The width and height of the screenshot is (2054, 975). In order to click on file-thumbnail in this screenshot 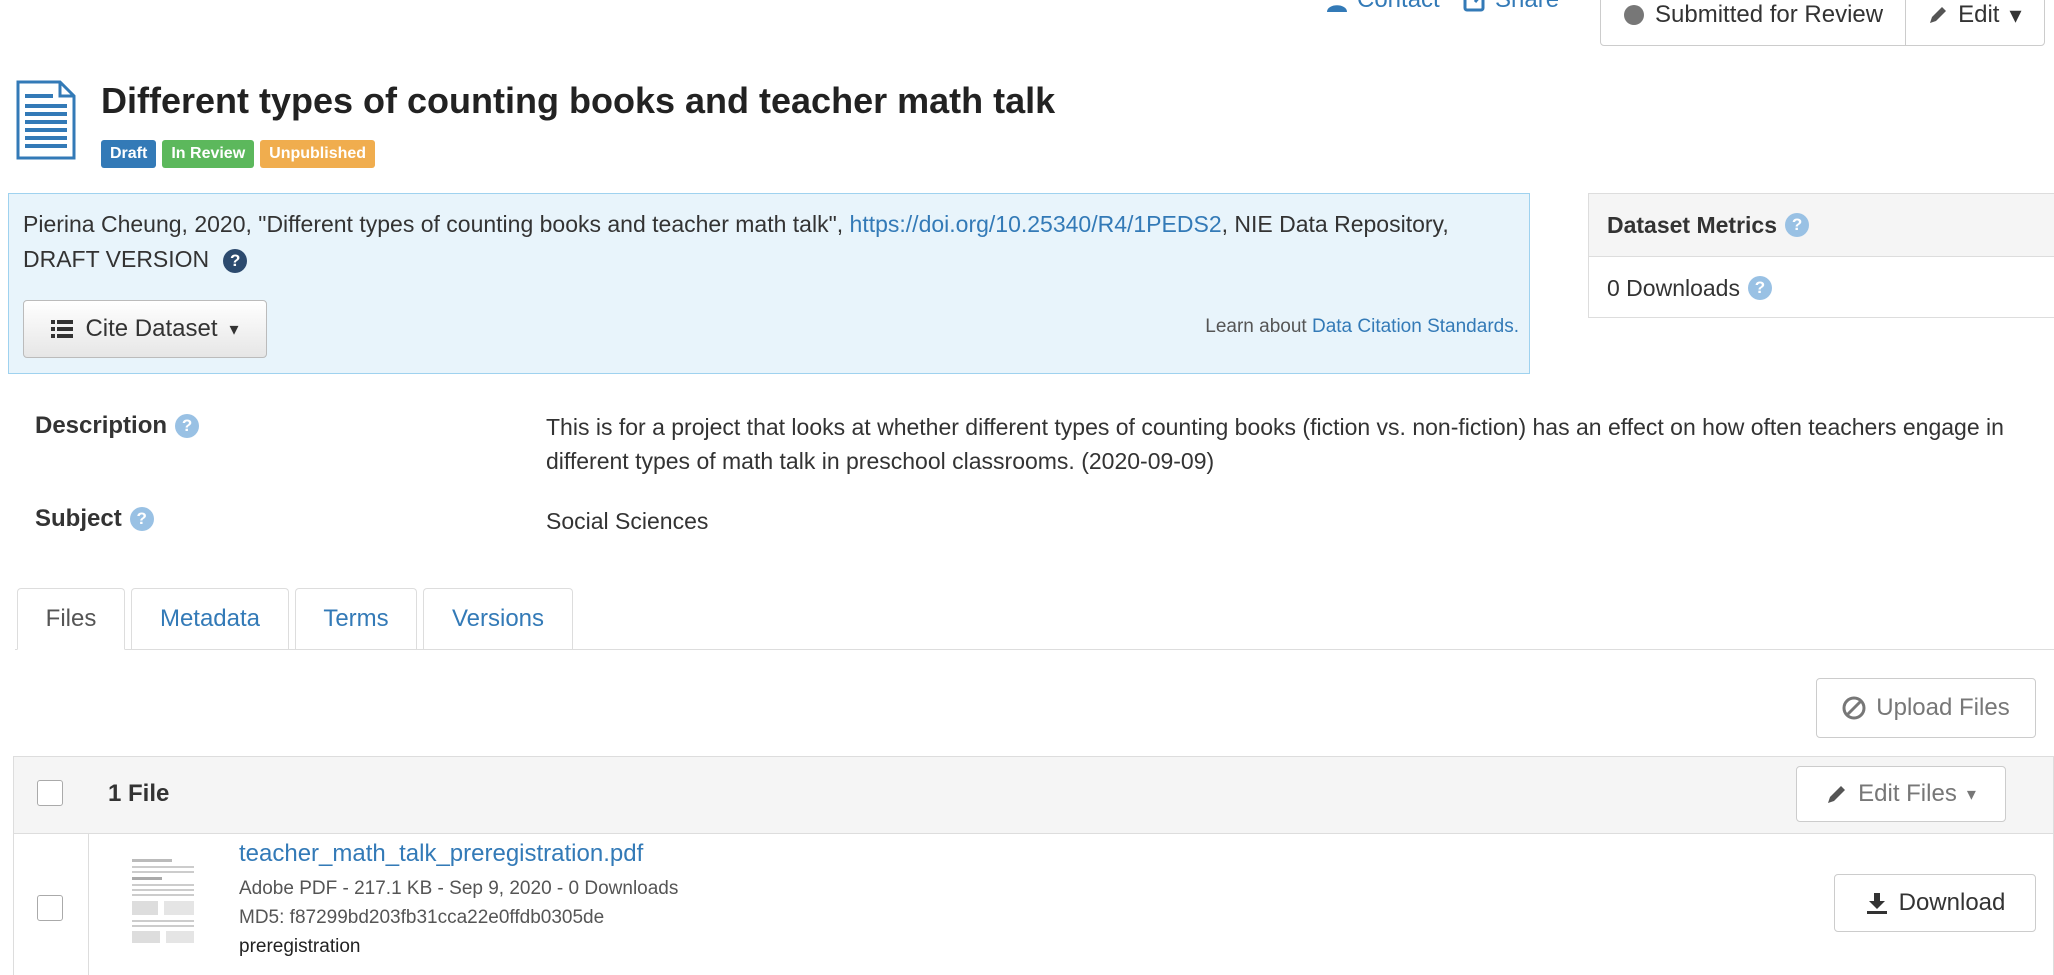, I will do `click(163, 901)`.